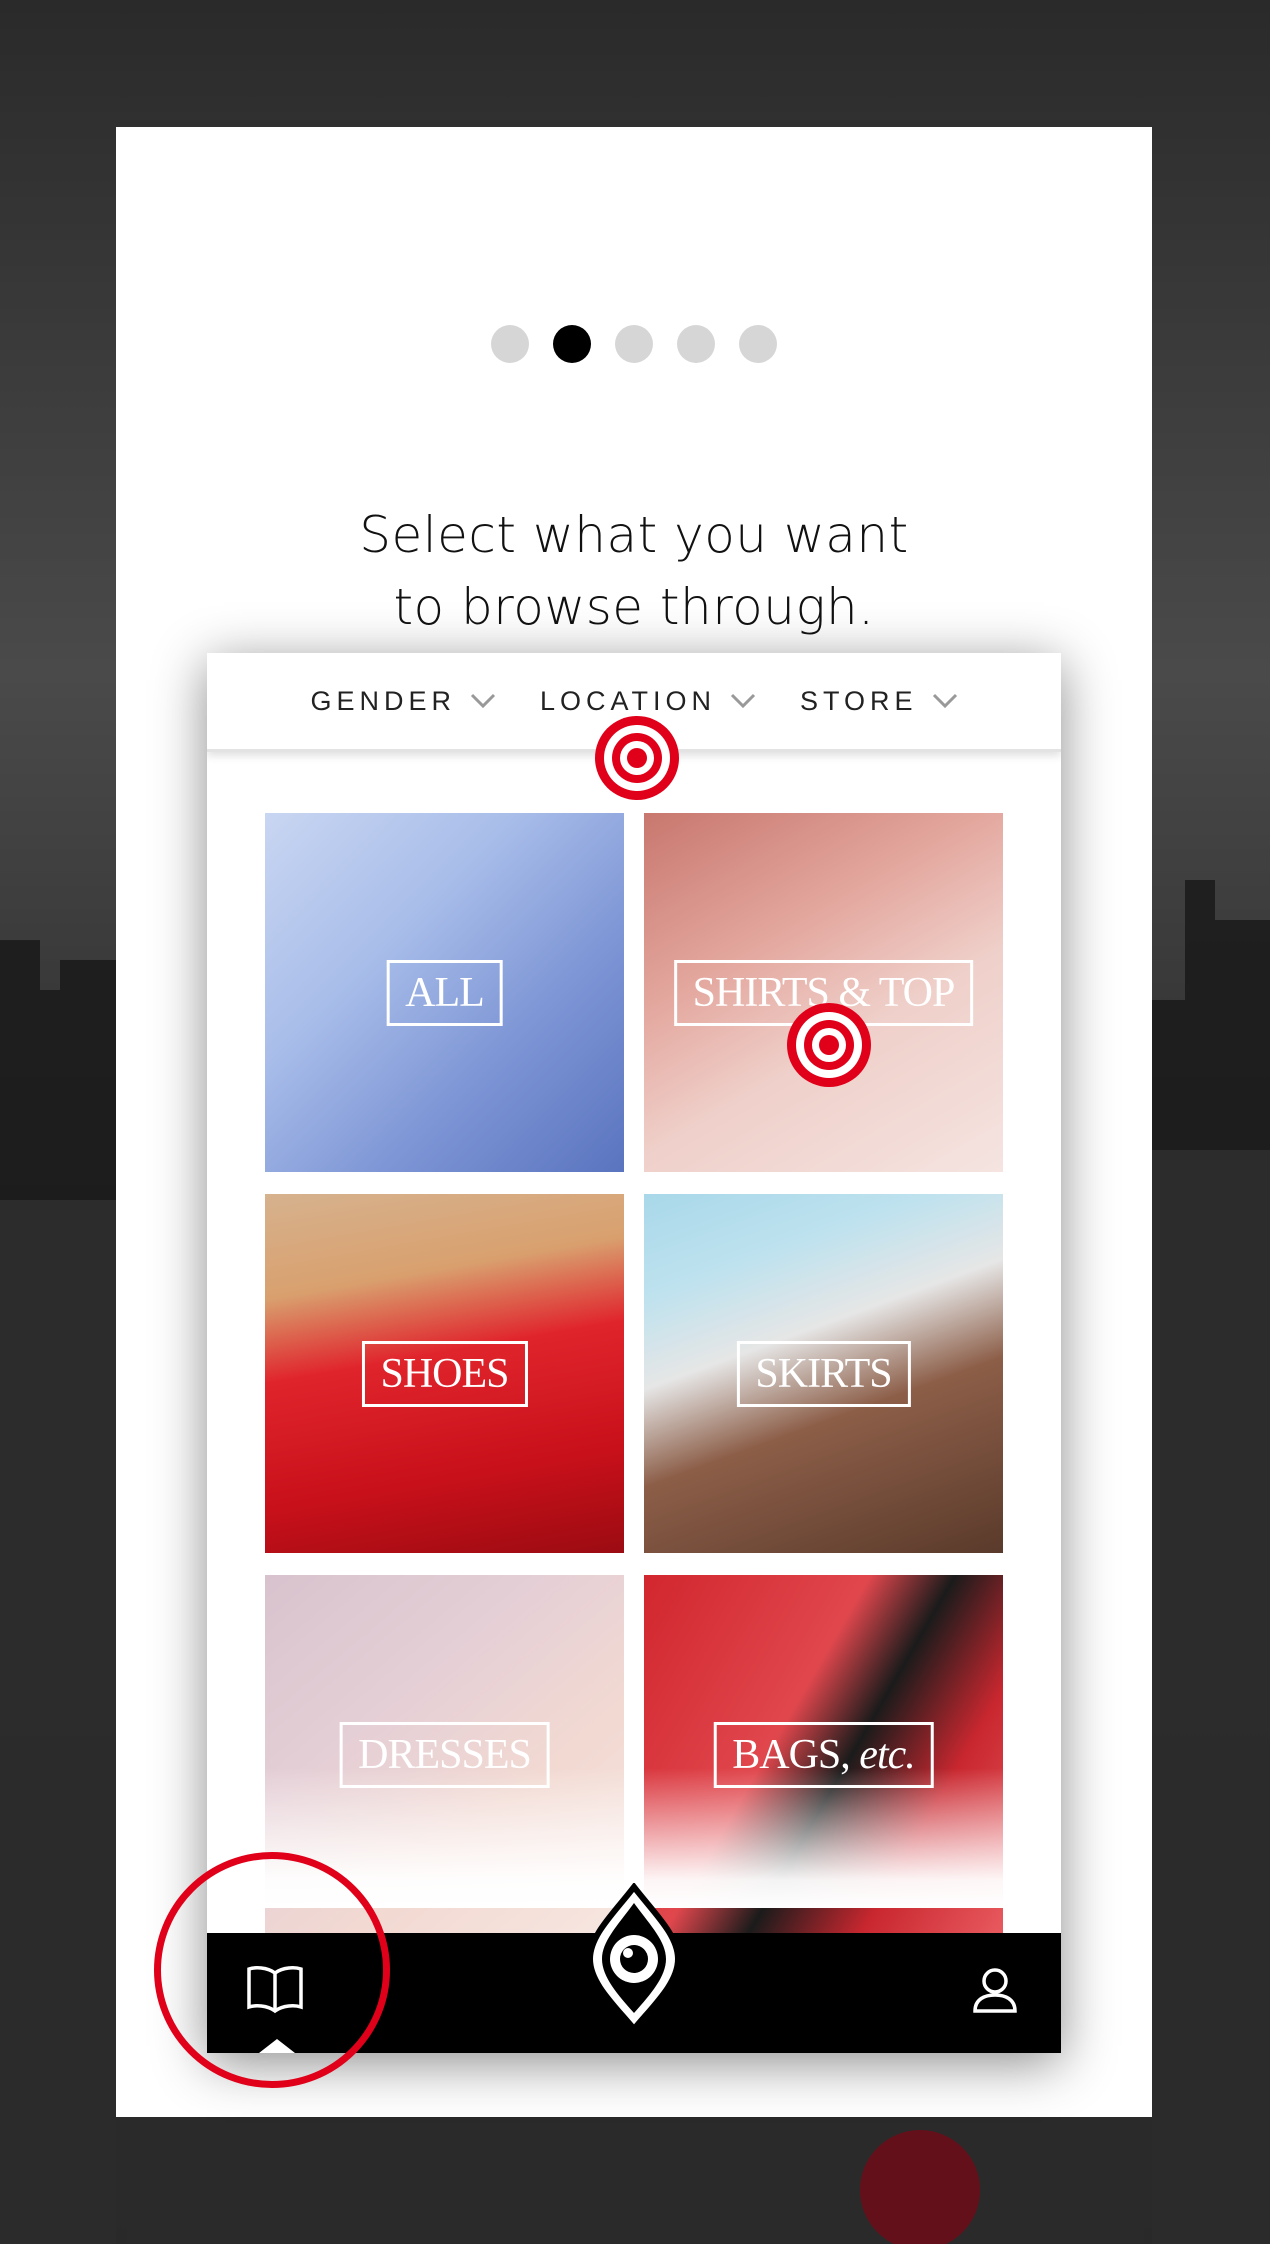  Describe the element at coordinates (823, 992) in the screenshot. I see `category-tile-shirts-top: SHIRTS & TOP` at that location.